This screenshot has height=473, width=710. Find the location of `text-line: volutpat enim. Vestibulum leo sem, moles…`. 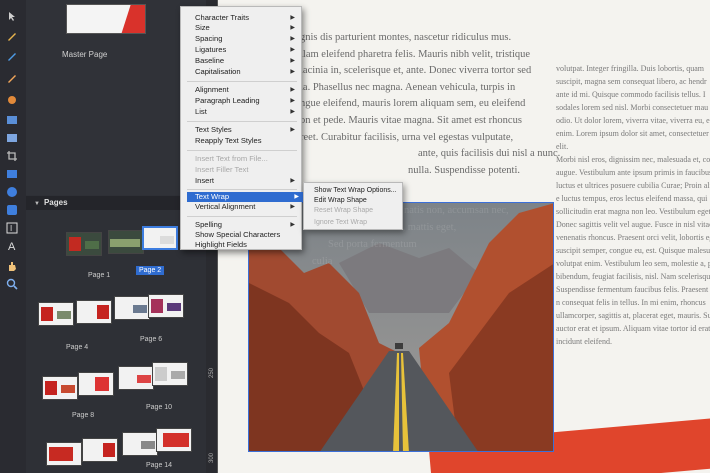

text-line: volutpat enim. Vestibulum leo sem, moles… is located at coordinates (633, 263).